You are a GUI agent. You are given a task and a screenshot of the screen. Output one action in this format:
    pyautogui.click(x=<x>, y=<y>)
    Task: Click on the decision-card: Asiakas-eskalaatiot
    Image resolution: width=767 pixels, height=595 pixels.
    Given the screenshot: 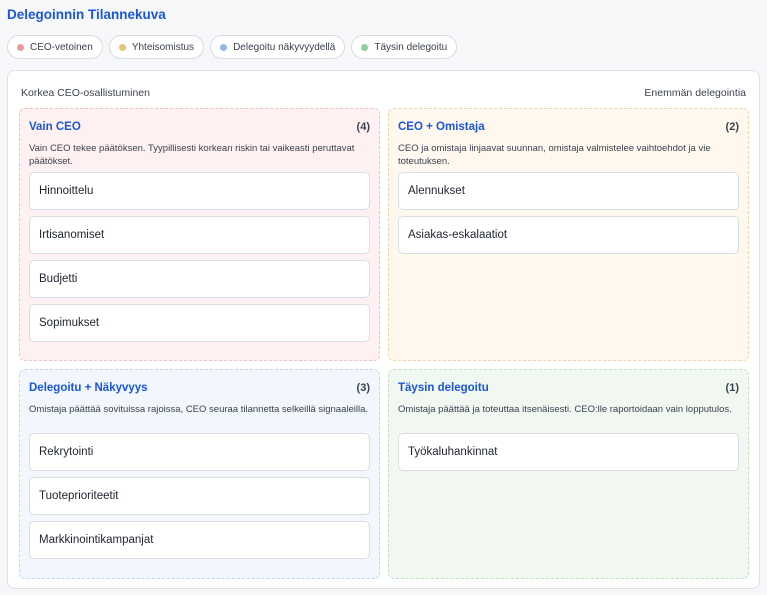 What is the action you would take?
    pyautogui.click(x=568, y=235)
    